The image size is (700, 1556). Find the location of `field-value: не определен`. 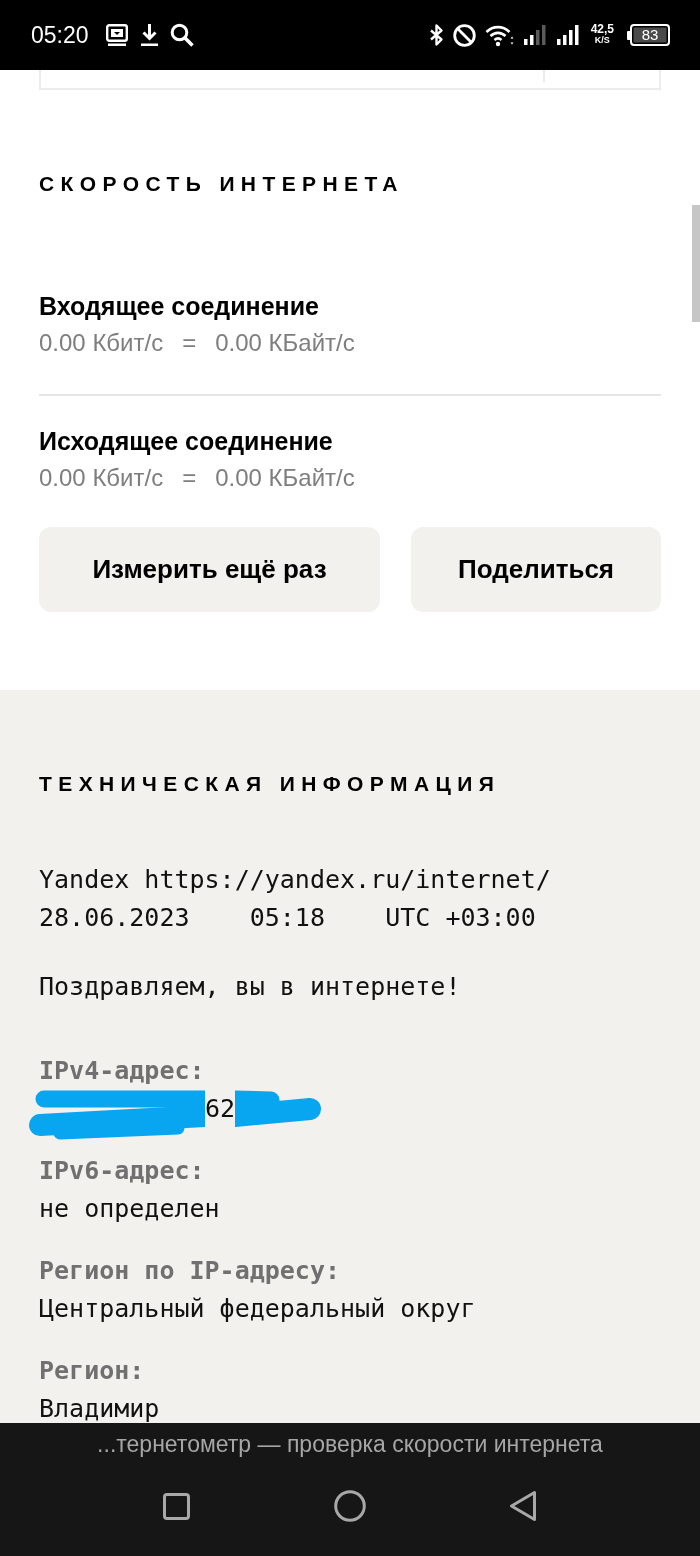

field-value: не определен is located at coordinates (129, 1209).